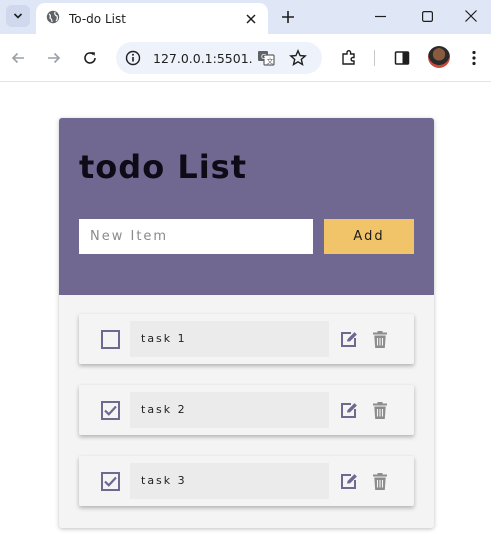  I want to click on task-item: task 1, so click(246, 339).